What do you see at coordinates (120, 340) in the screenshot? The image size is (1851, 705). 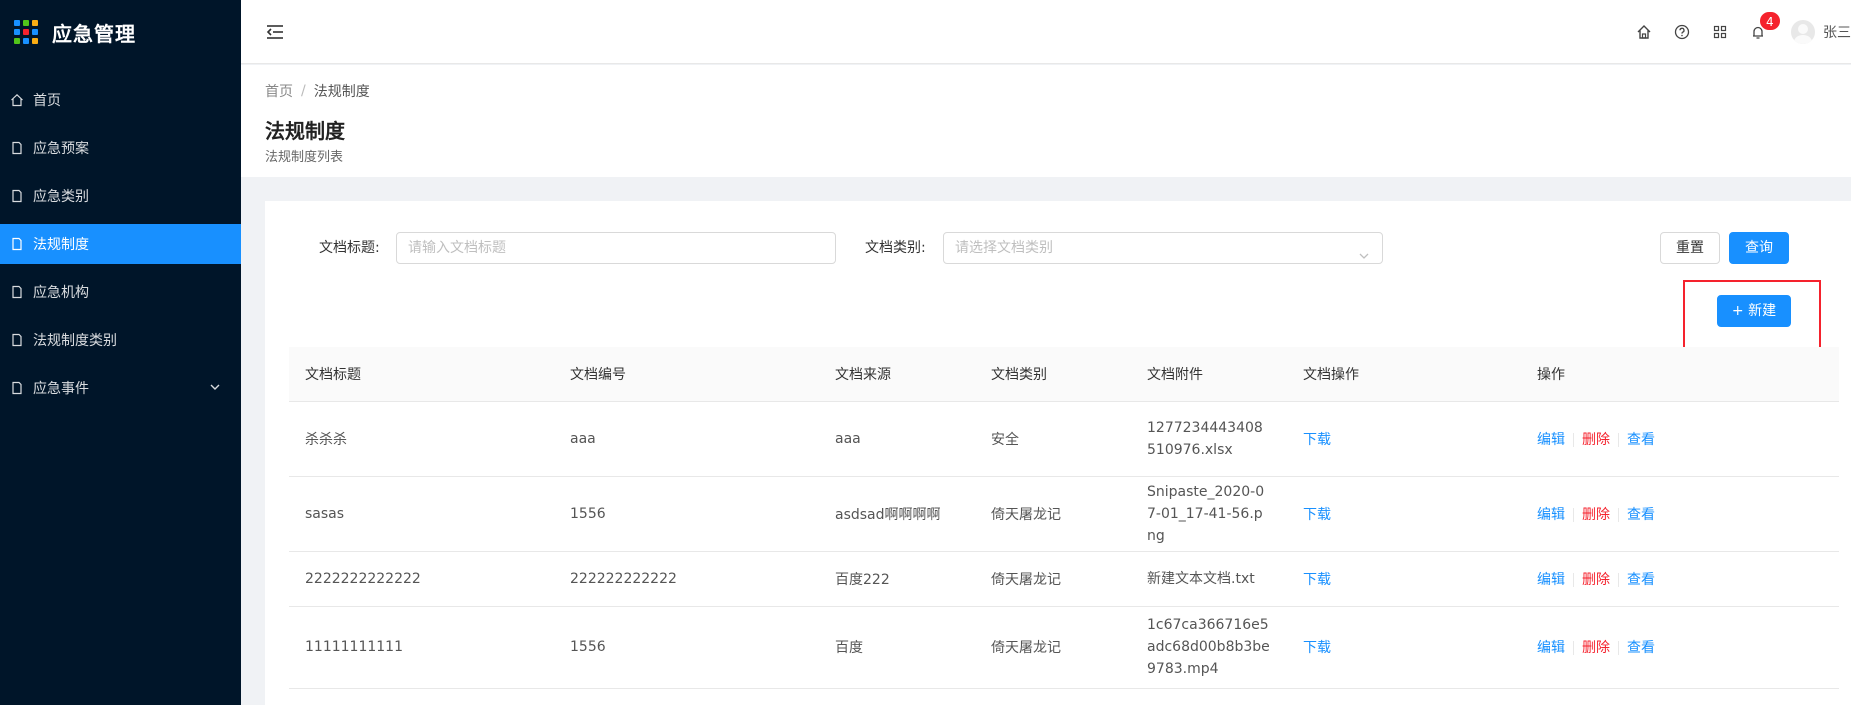 I see `sidebar-item-5: 法规制度类别` at bounding box center [120, 340].